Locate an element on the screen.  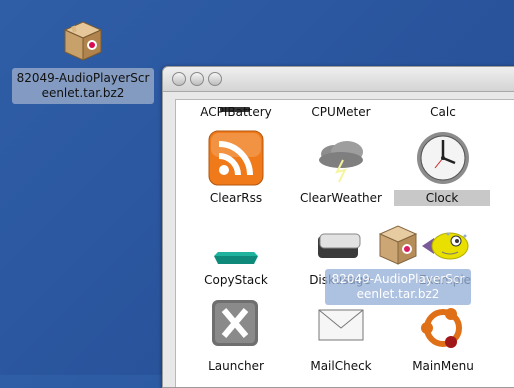
close-button is located at coordinates (179, 79).